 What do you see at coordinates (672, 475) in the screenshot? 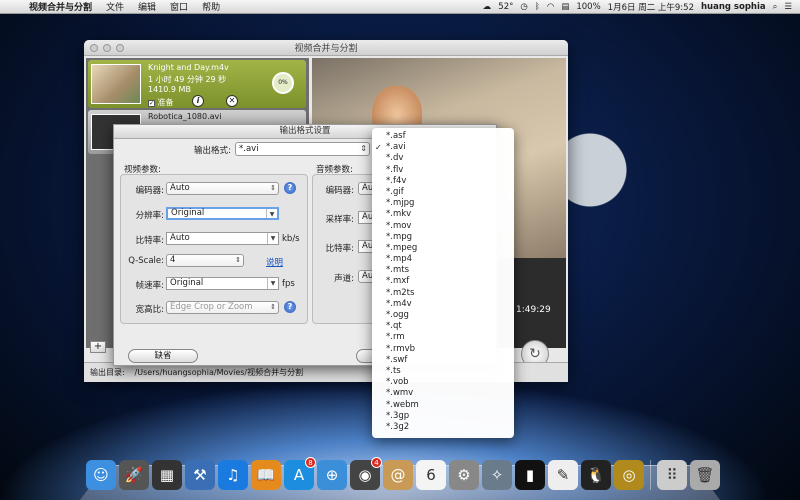
I see `downloads-stack-icon: ⠿` at bounding box center [672, 475].